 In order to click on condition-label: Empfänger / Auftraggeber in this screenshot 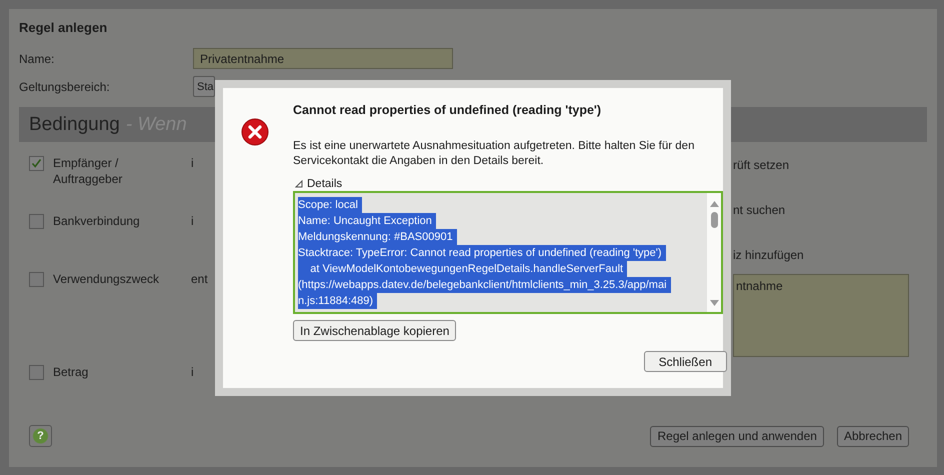, I will do `click(88, 171)`.